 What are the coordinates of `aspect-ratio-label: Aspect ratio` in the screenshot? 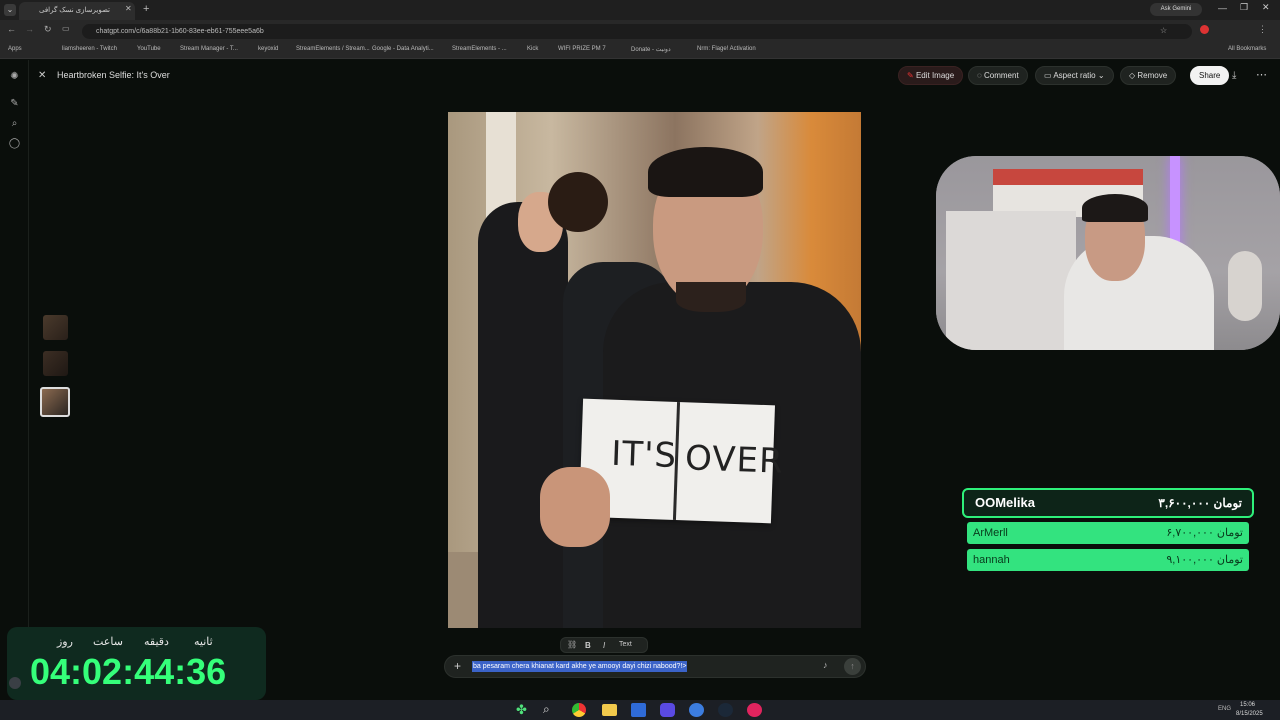 It's located at (1074, 75).